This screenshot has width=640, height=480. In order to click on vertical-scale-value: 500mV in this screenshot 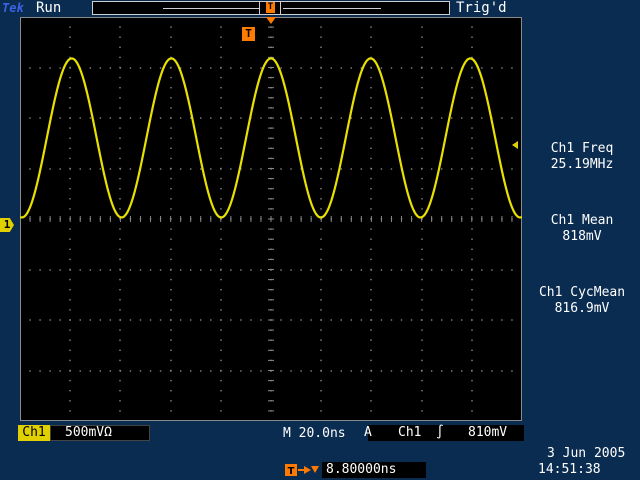, I will do `click(85, 432)`.